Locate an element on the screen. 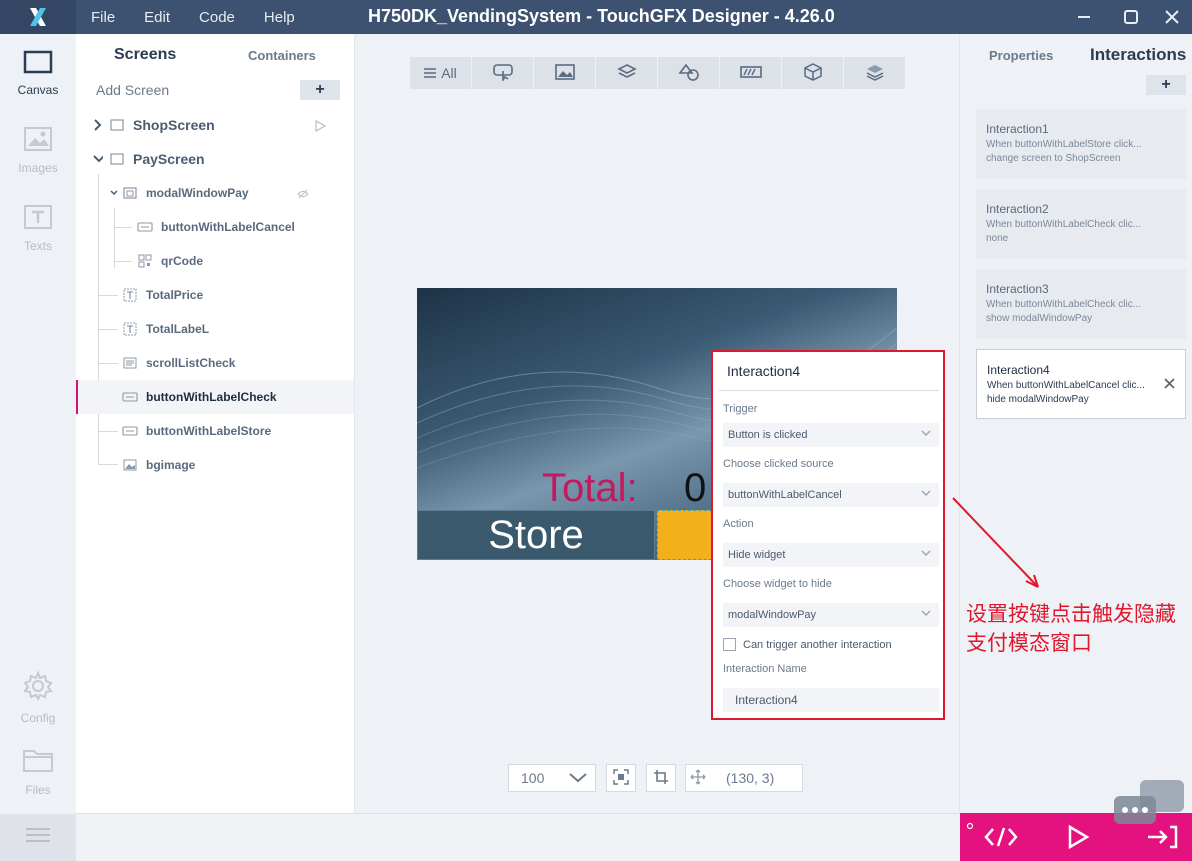 This screenshot has width=1192, height=861. tab-interactions: Interactions is located at coordinates (1138, 55).